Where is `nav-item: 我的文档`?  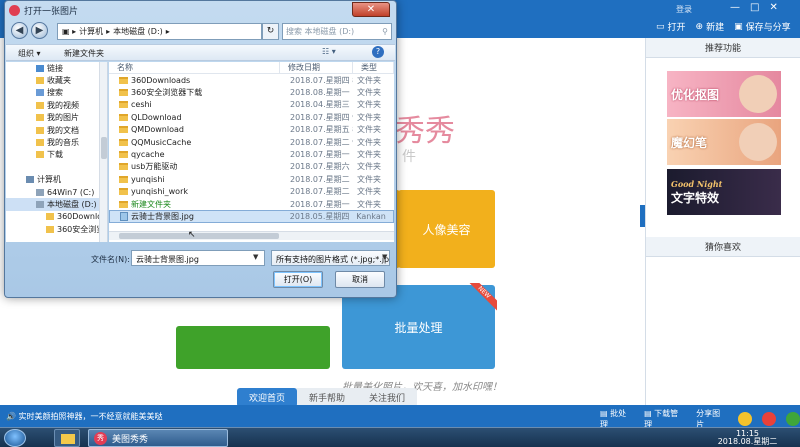
nav-item: 我的文档 is located at coordinates (56, 130).